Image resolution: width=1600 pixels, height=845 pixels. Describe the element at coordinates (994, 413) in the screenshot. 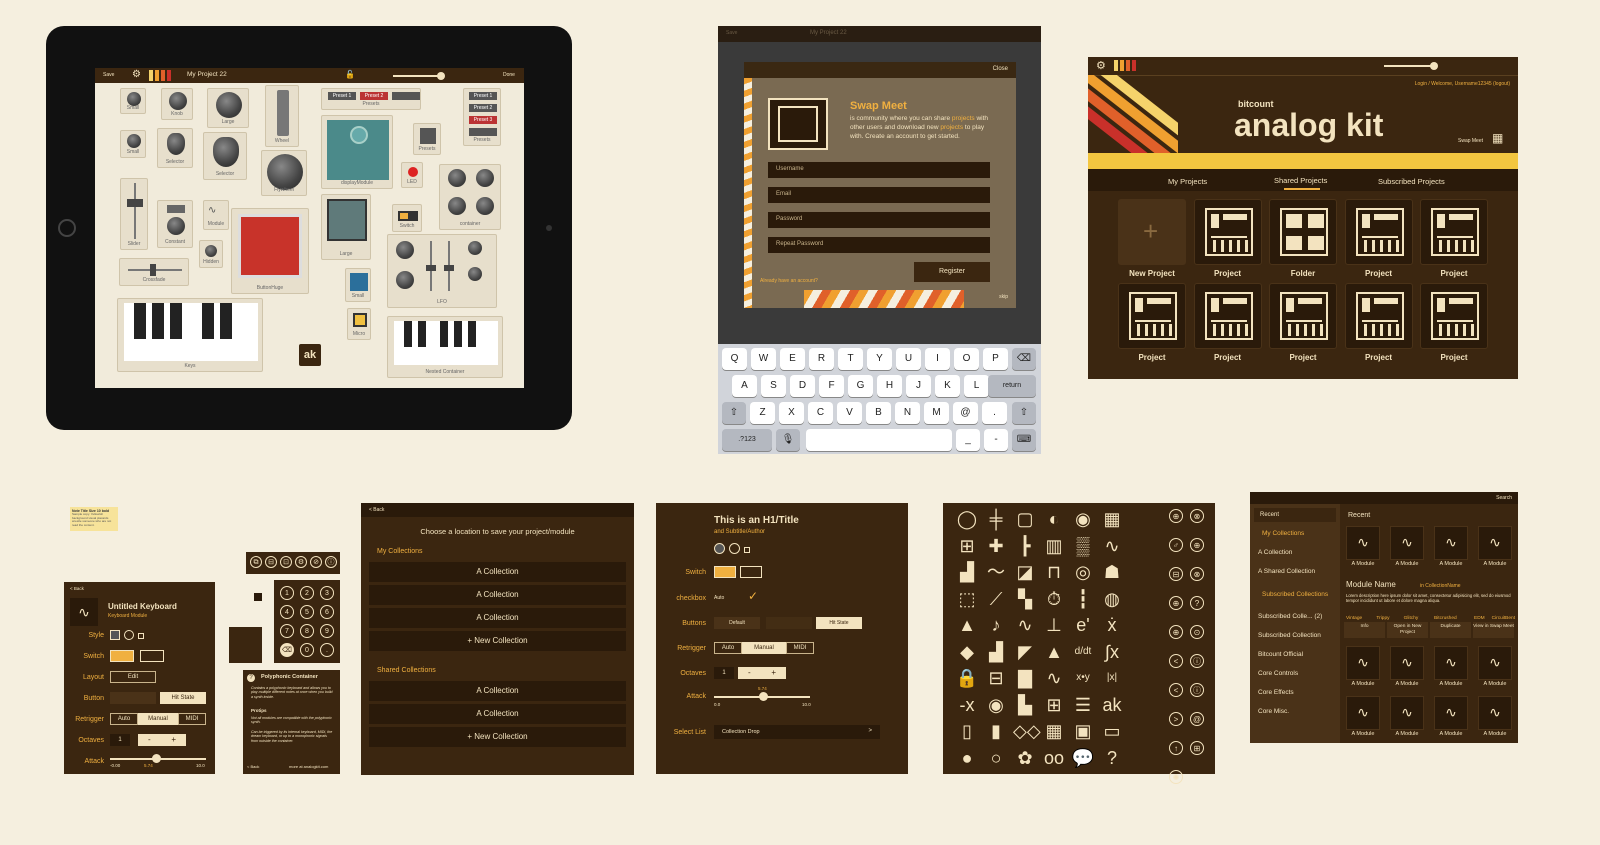

I see `key-8: .` at that location.